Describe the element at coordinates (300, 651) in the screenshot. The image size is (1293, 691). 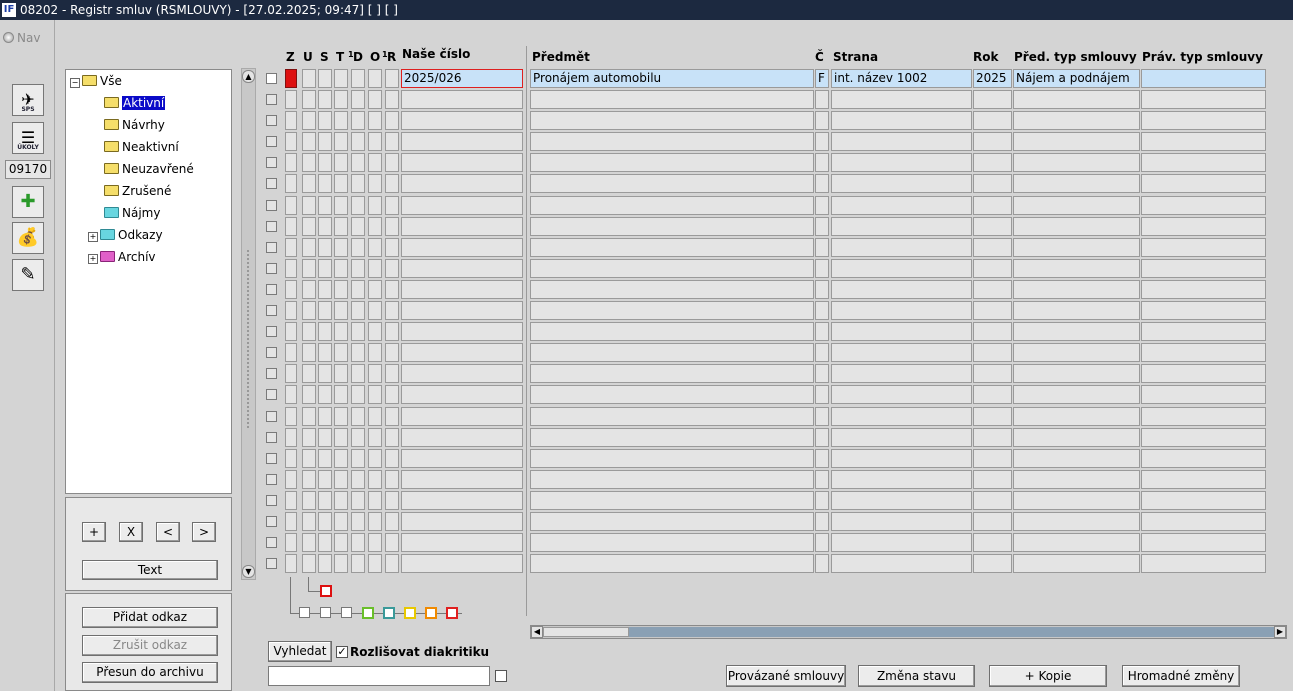
I see `search-button: Vyhledat` at that location.